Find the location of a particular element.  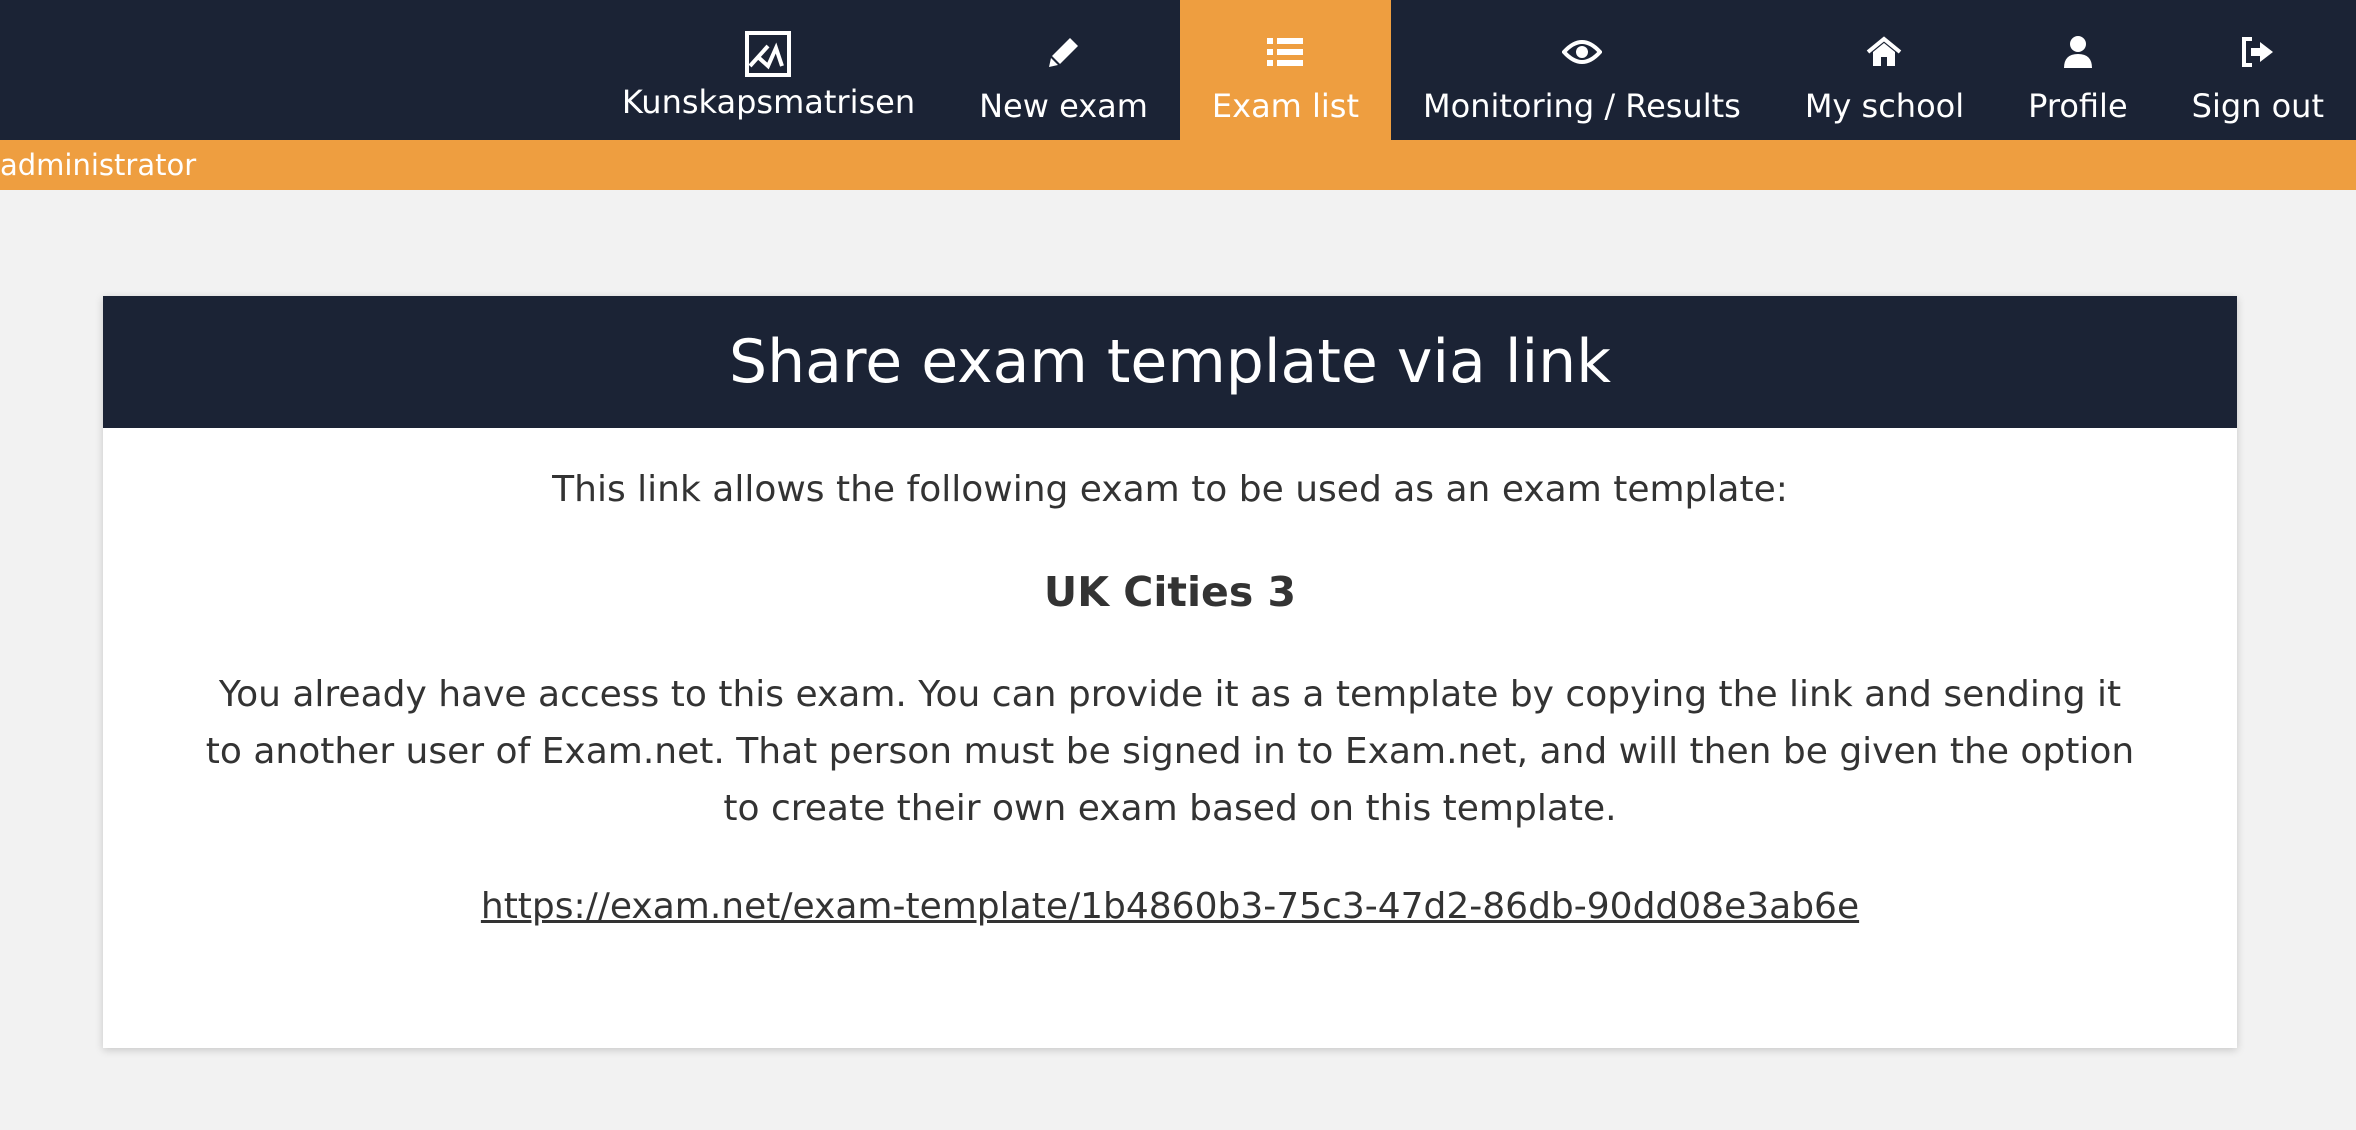

nav-item-kunskapsmatrisen: Kunskapsmatrisen is located at coordinates (768, 70).